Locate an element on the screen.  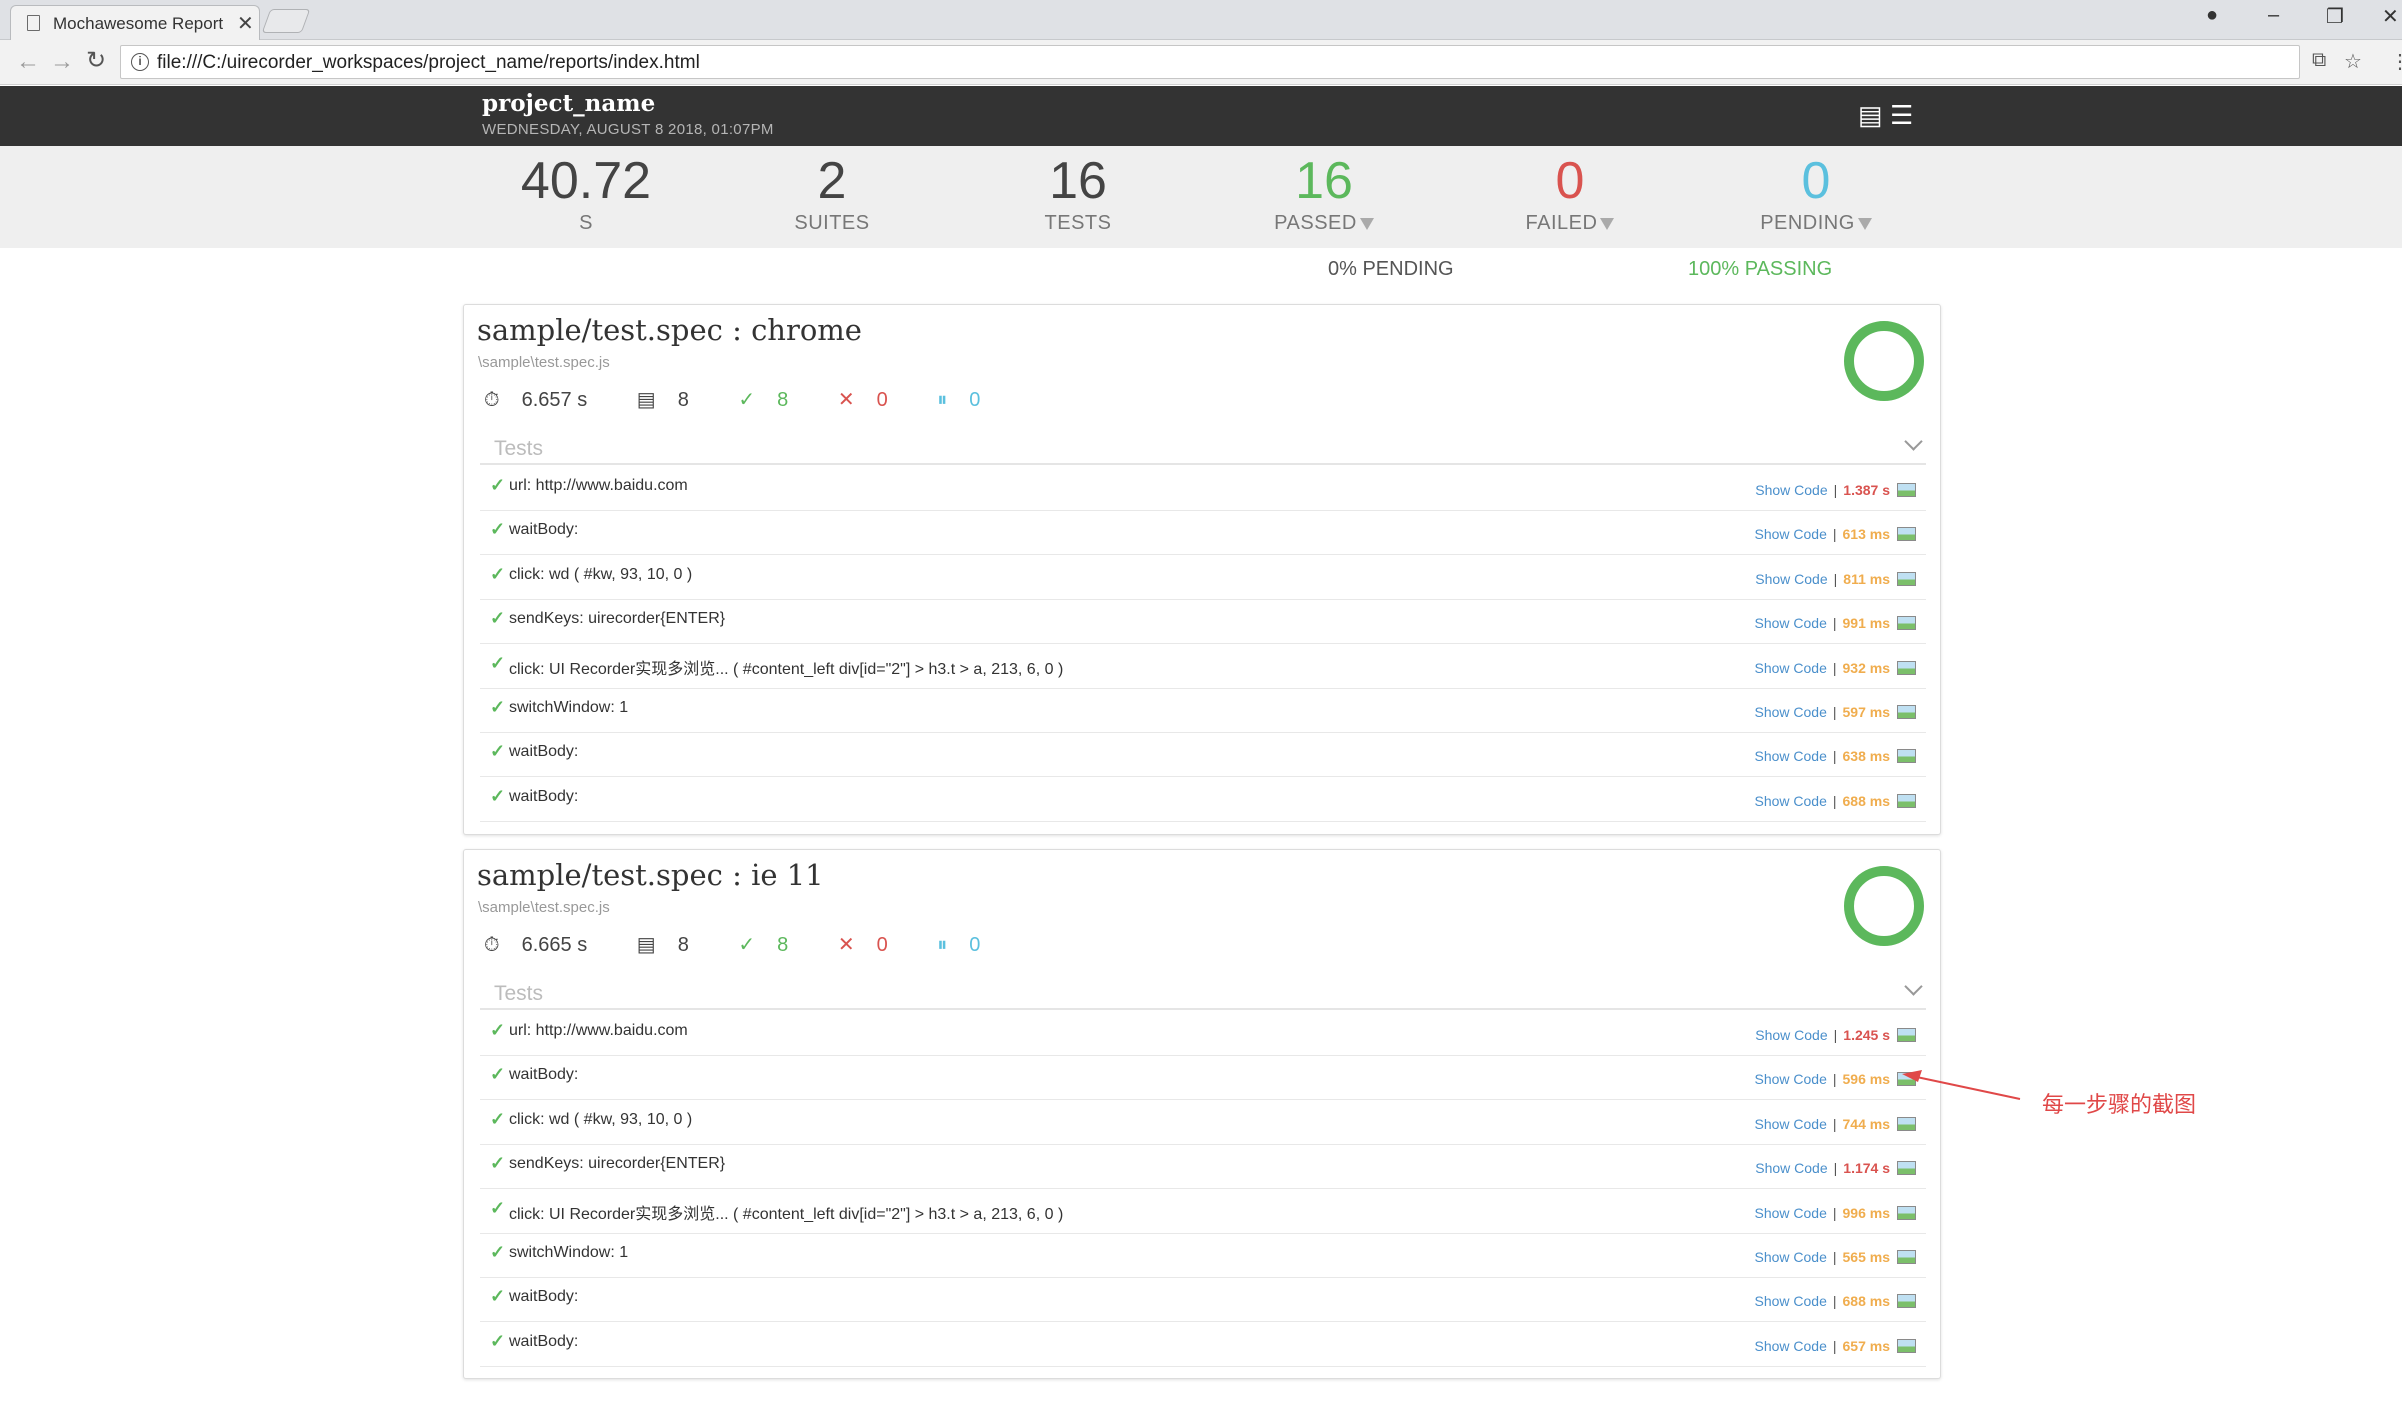
annotation-arrow is located at coordinates (1961, 1085).